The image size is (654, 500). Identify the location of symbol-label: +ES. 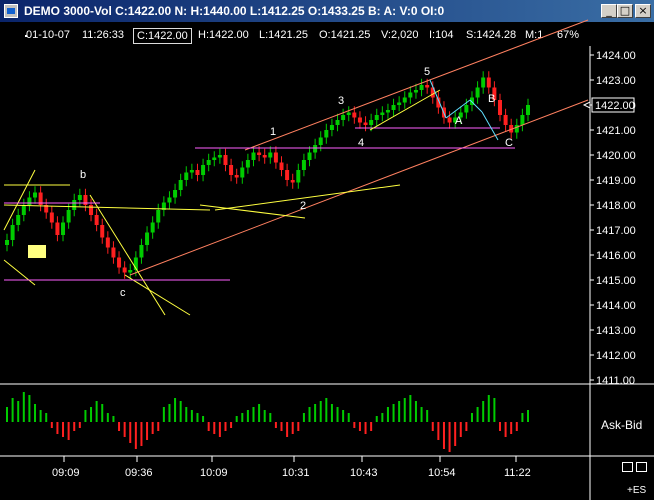
(637, 490).